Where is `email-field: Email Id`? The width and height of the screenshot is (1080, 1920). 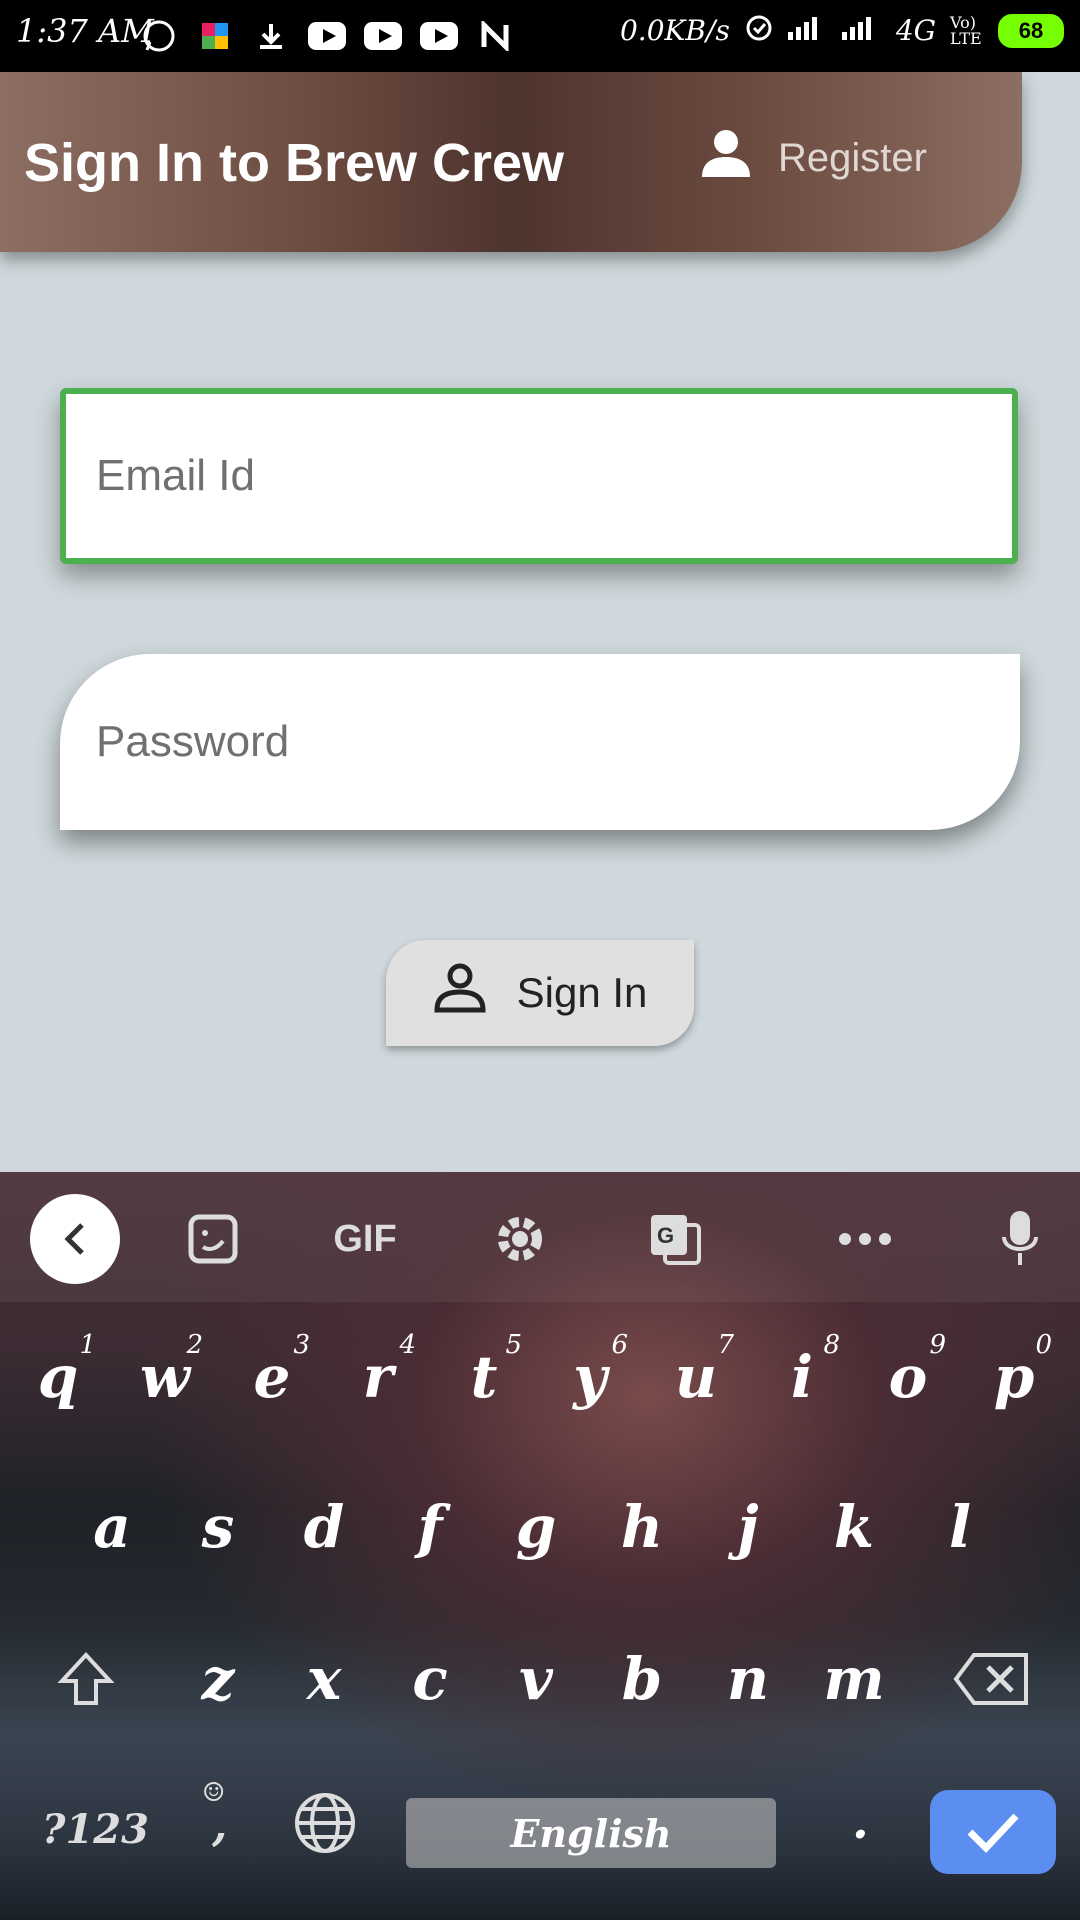
email-field: Email Id is located at coordinates (539, 476).